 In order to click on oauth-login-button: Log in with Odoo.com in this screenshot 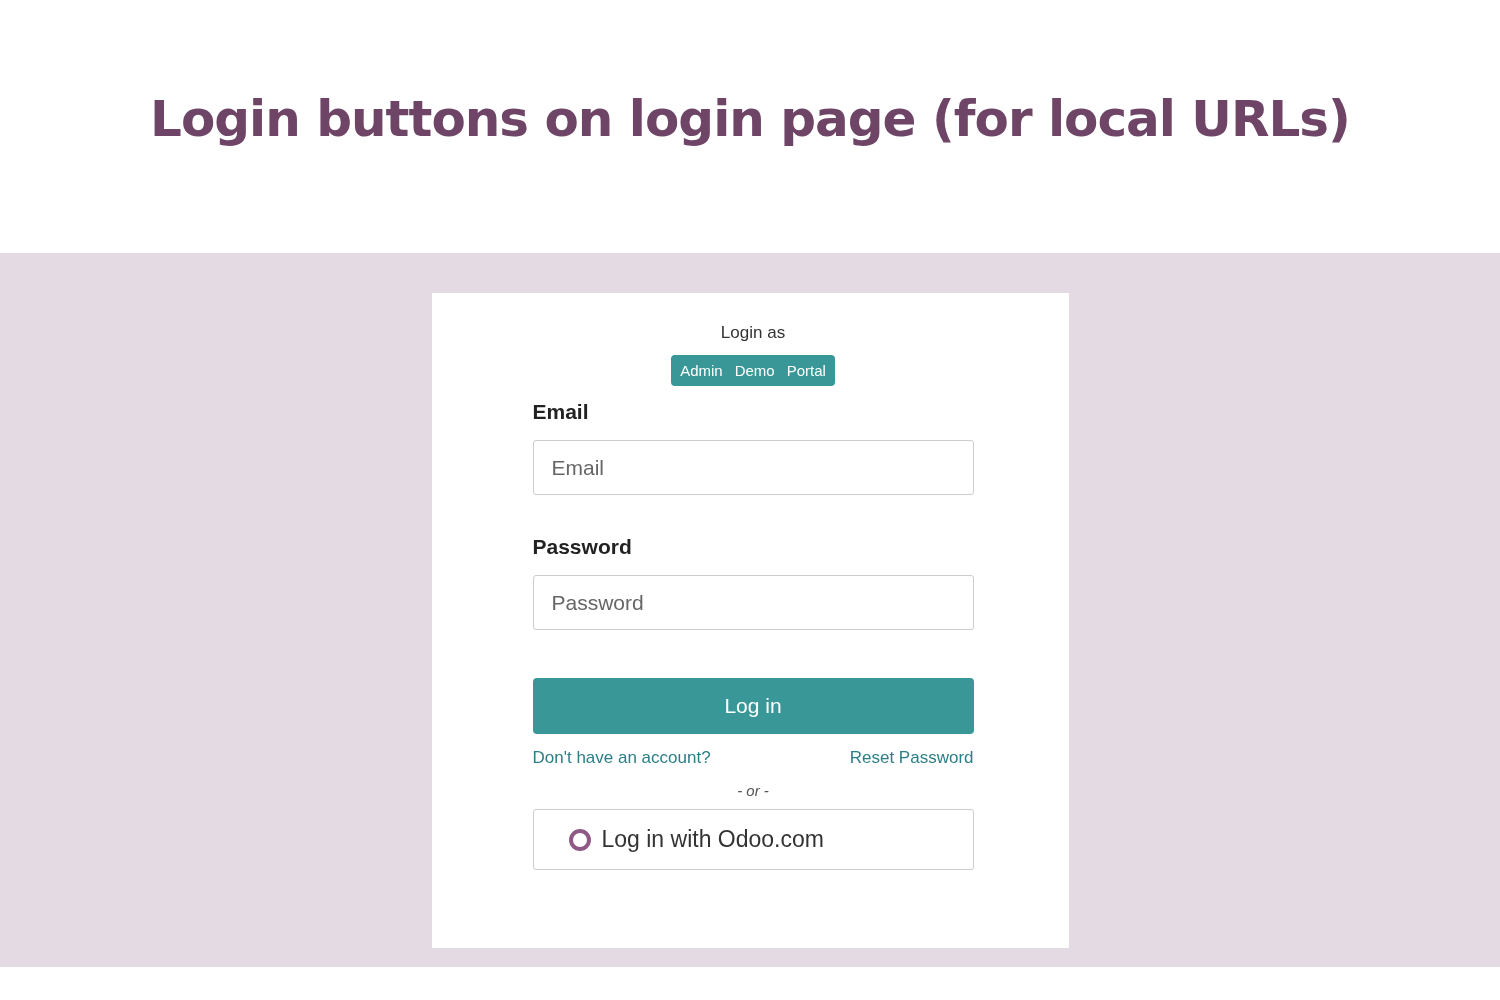, I will do `click(753, 839)`.